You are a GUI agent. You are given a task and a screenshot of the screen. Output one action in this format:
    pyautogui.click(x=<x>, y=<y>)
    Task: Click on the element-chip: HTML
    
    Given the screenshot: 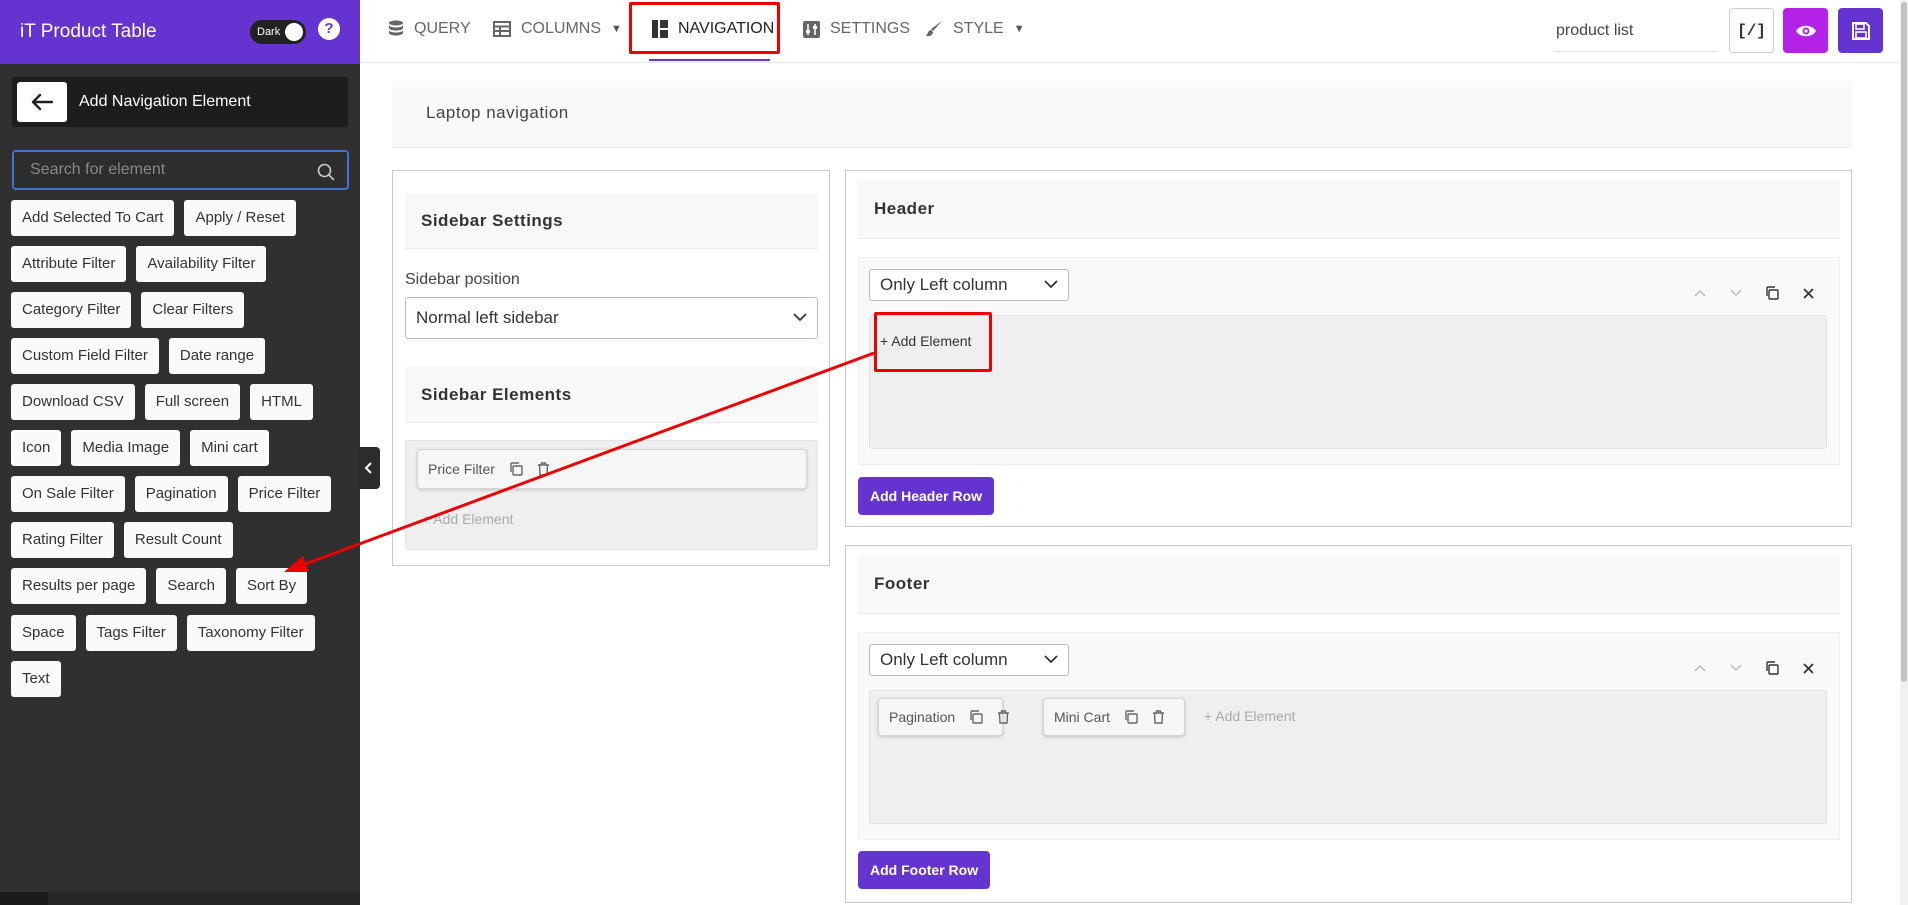 What is the action you would take?
    pyautogui.click(x=281, y=402)
    